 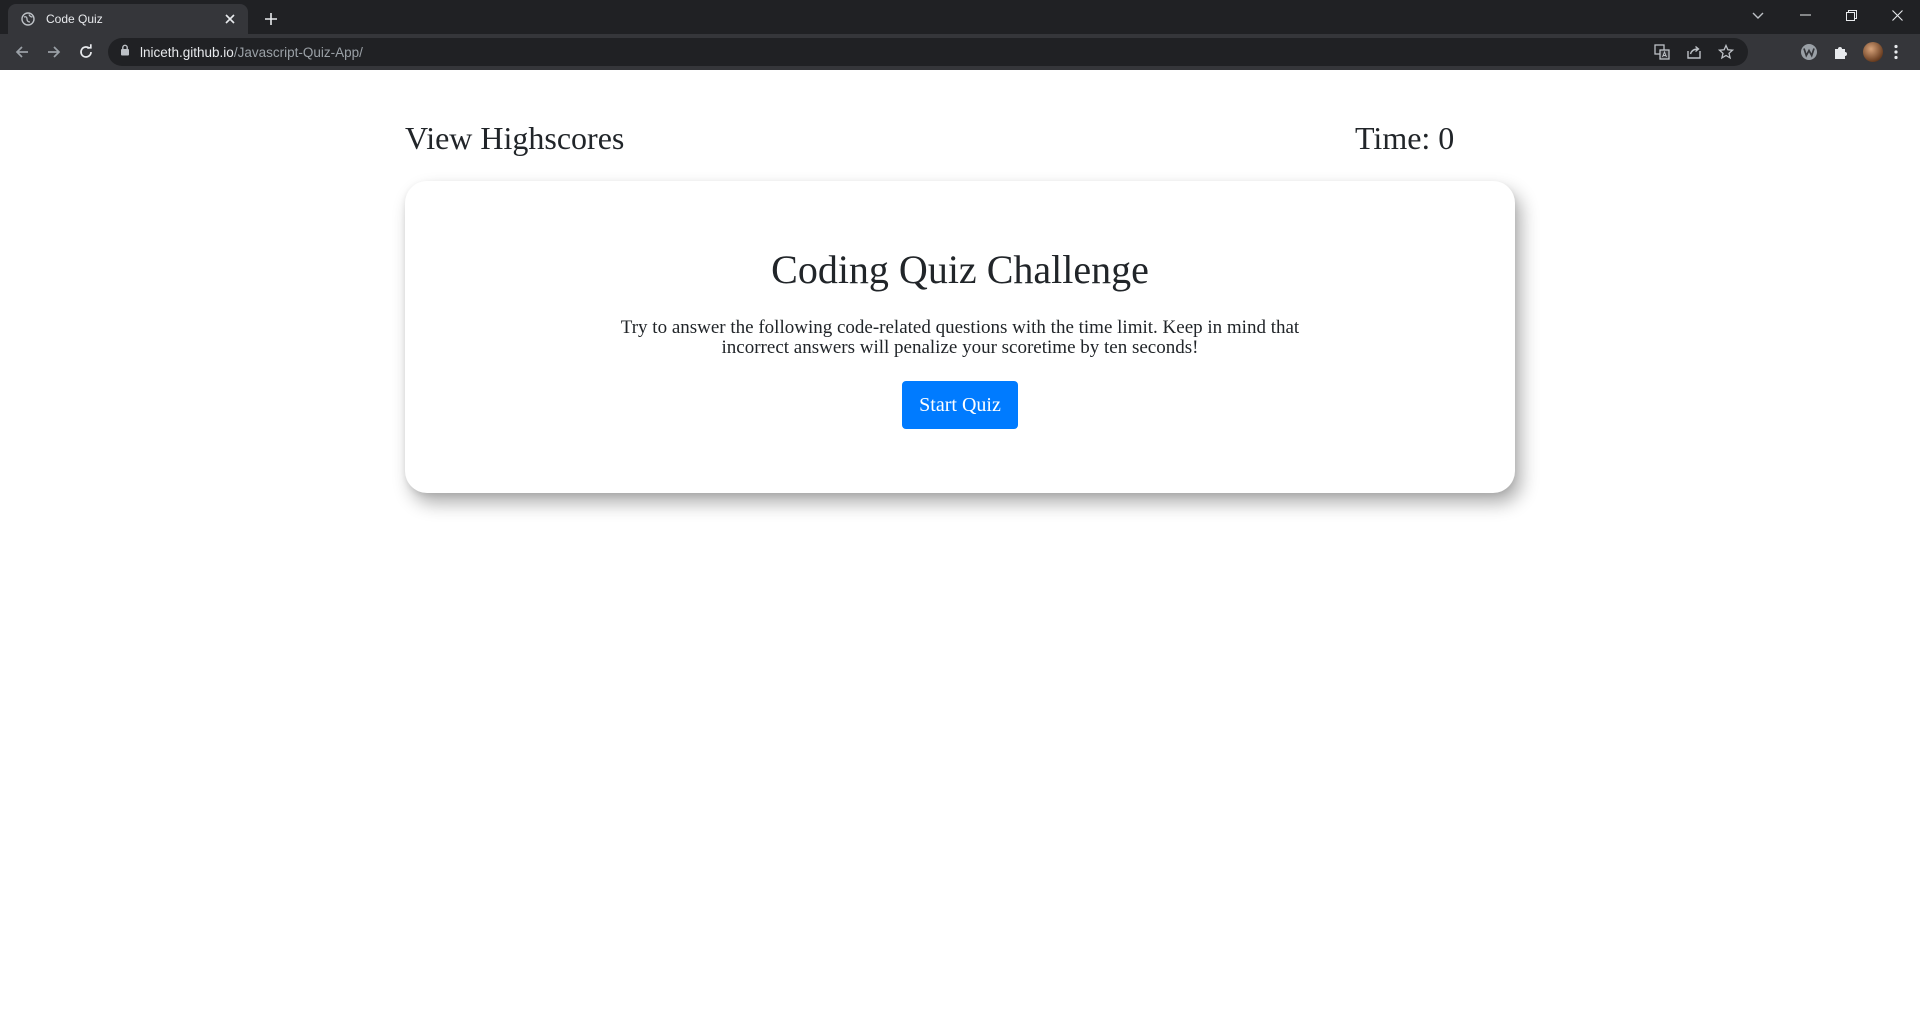 I want to click on timer-label: Time:, so click(x=1393, y=138).